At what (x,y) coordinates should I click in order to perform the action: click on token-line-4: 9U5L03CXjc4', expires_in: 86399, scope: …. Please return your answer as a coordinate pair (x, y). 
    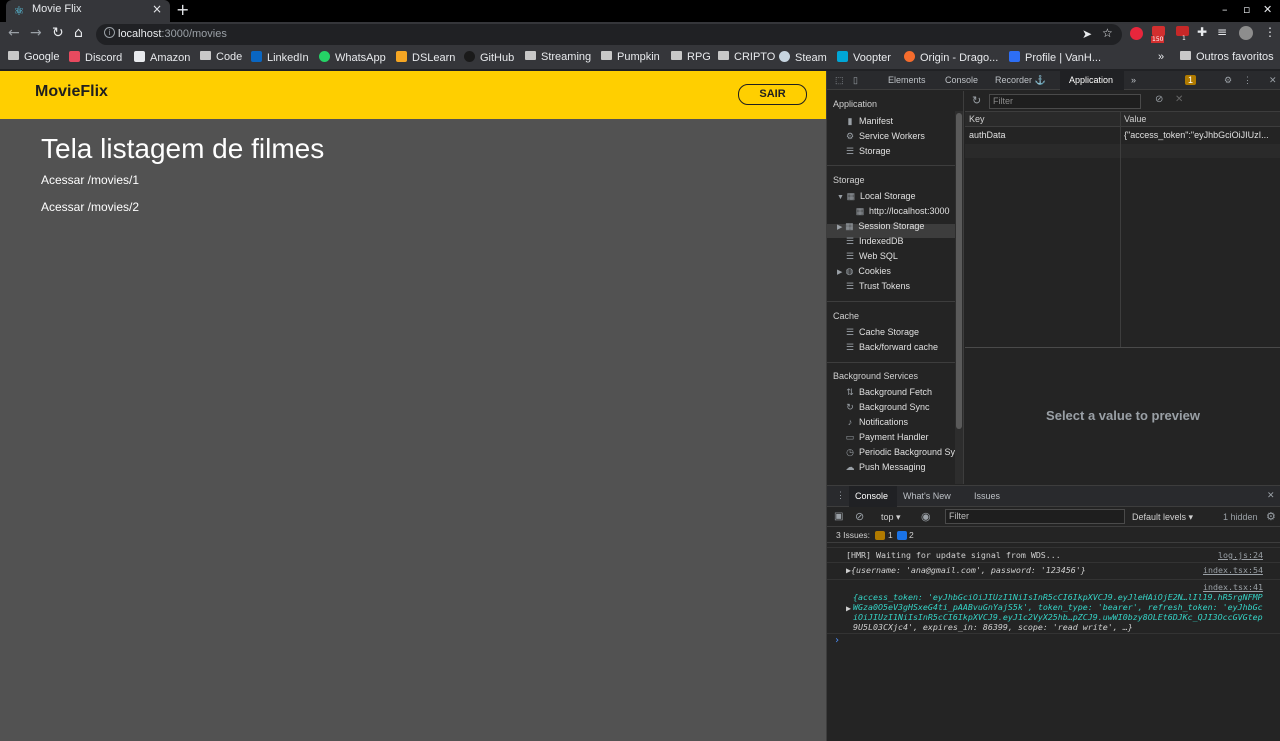
    Looking at the image, I should click on (993, 627).